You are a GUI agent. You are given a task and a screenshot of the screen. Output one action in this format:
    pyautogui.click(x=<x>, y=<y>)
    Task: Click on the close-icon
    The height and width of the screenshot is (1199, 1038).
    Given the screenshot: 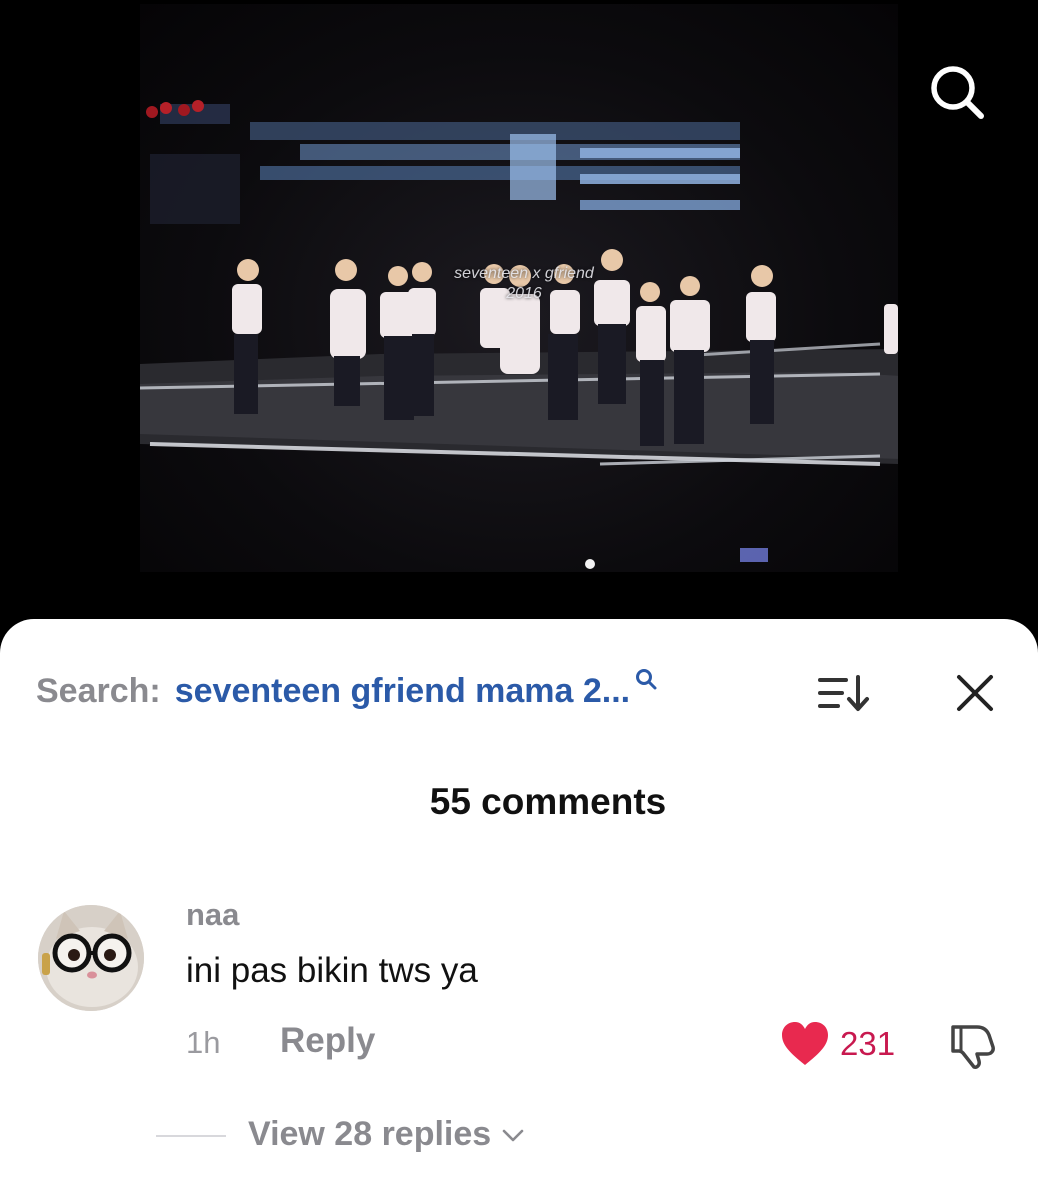 What is the action you would take?
    pyautogui.click(x=975, y=693)
    